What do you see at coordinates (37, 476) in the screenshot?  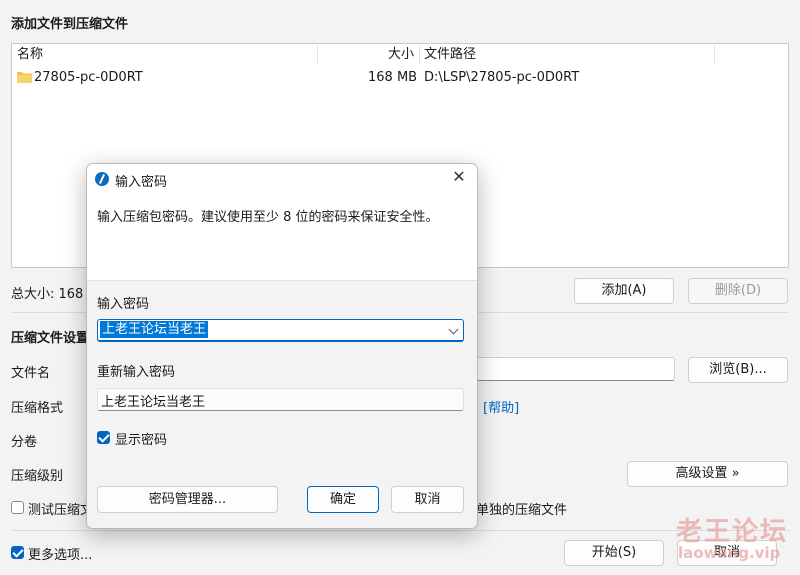 I see `level-label: 压缩级别` at bounding box center [37, 476].